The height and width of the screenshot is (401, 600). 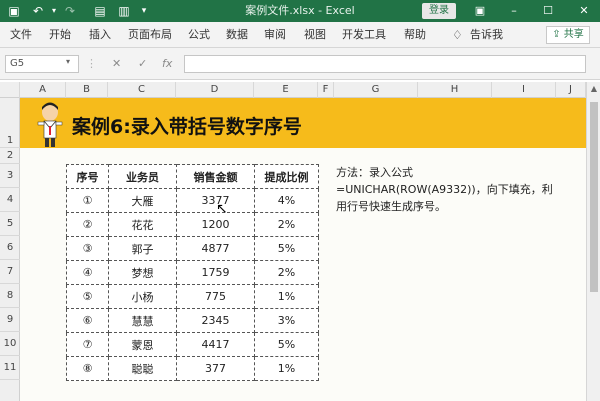 I want to click on cell-index: ①, so click(x=87, y=200).